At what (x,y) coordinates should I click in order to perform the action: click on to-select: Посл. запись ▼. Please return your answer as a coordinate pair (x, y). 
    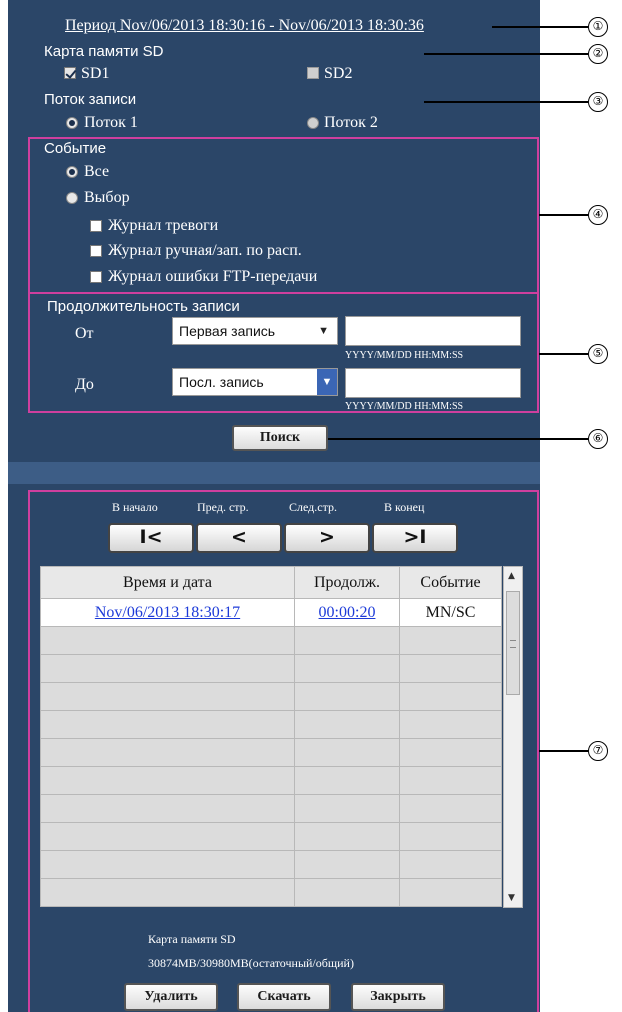
    Looking at the image, I should click on (255, 382).